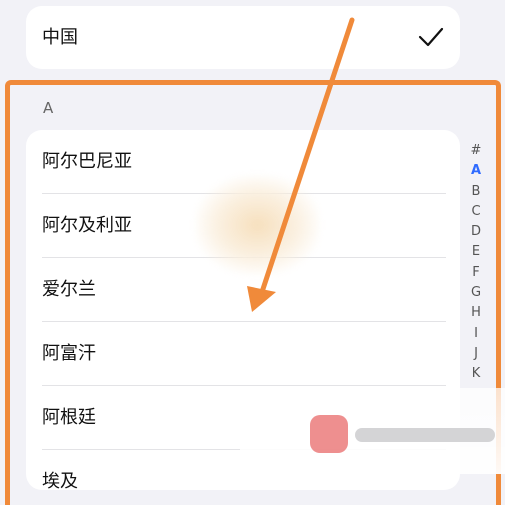 This screenshot has width=505, height=505. What do you see at coordinates (60, 37) in the screenshot?
I see `selected-country-label: 中国` at bounding box center [60, 37].